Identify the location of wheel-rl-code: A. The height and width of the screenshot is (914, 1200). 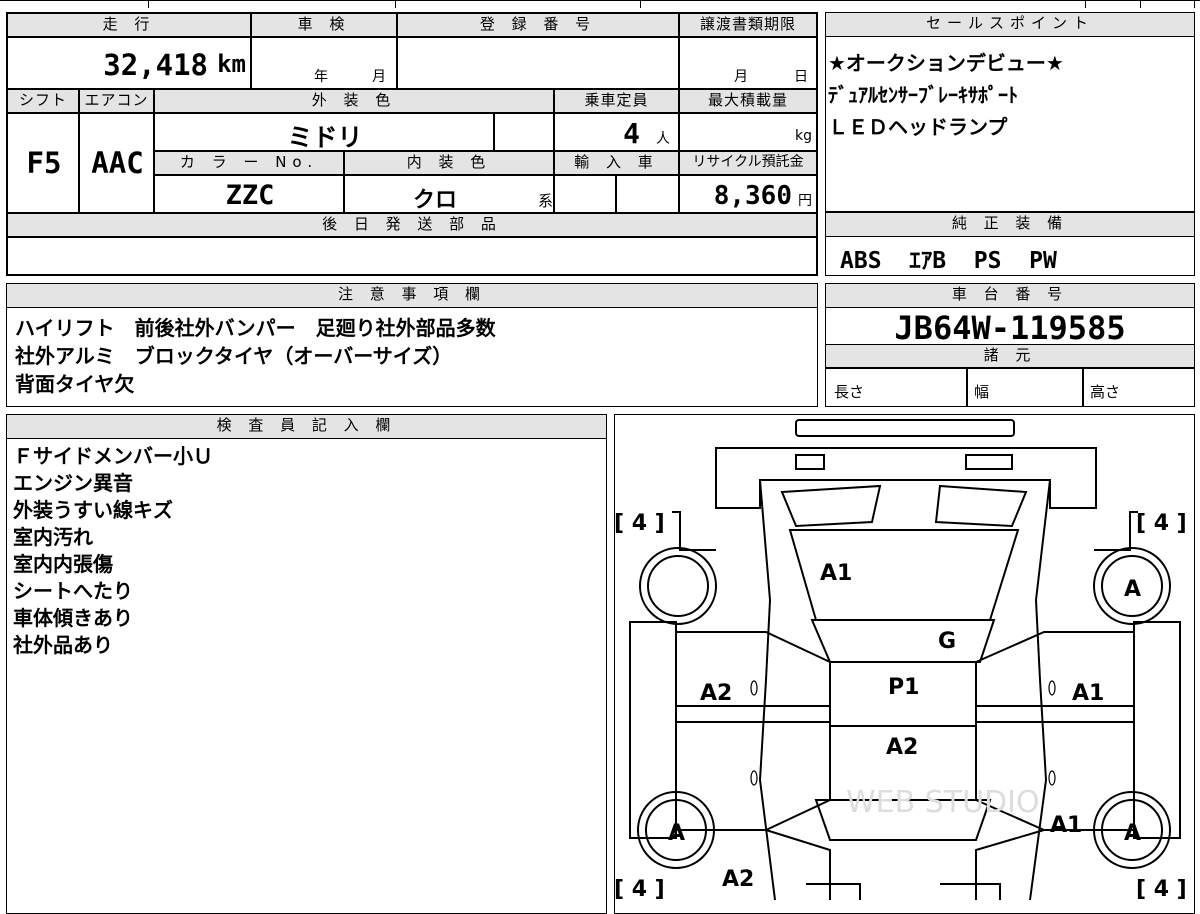
(676, 833).